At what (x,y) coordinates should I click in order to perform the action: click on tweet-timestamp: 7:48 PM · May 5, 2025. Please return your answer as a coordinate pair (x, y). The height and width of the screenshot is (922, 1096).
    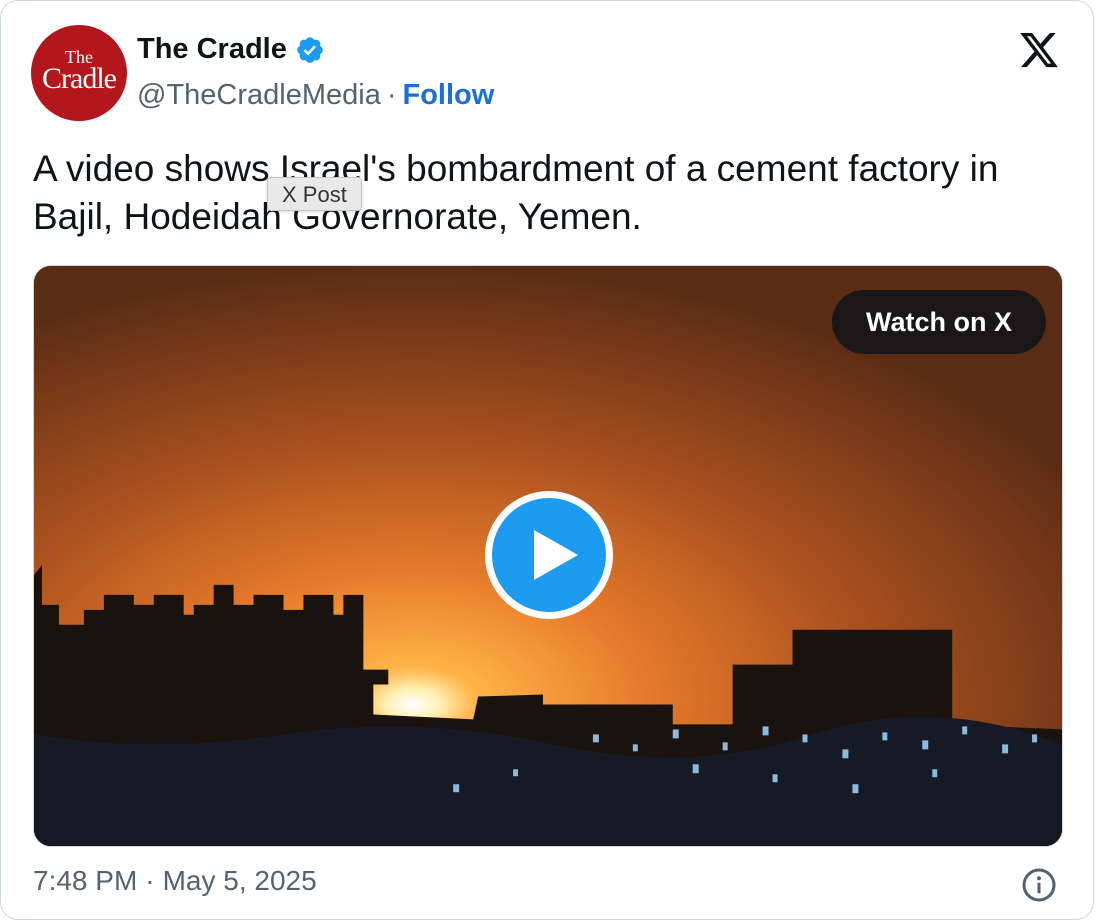
    Looking at the image, I should click on (175, 881).